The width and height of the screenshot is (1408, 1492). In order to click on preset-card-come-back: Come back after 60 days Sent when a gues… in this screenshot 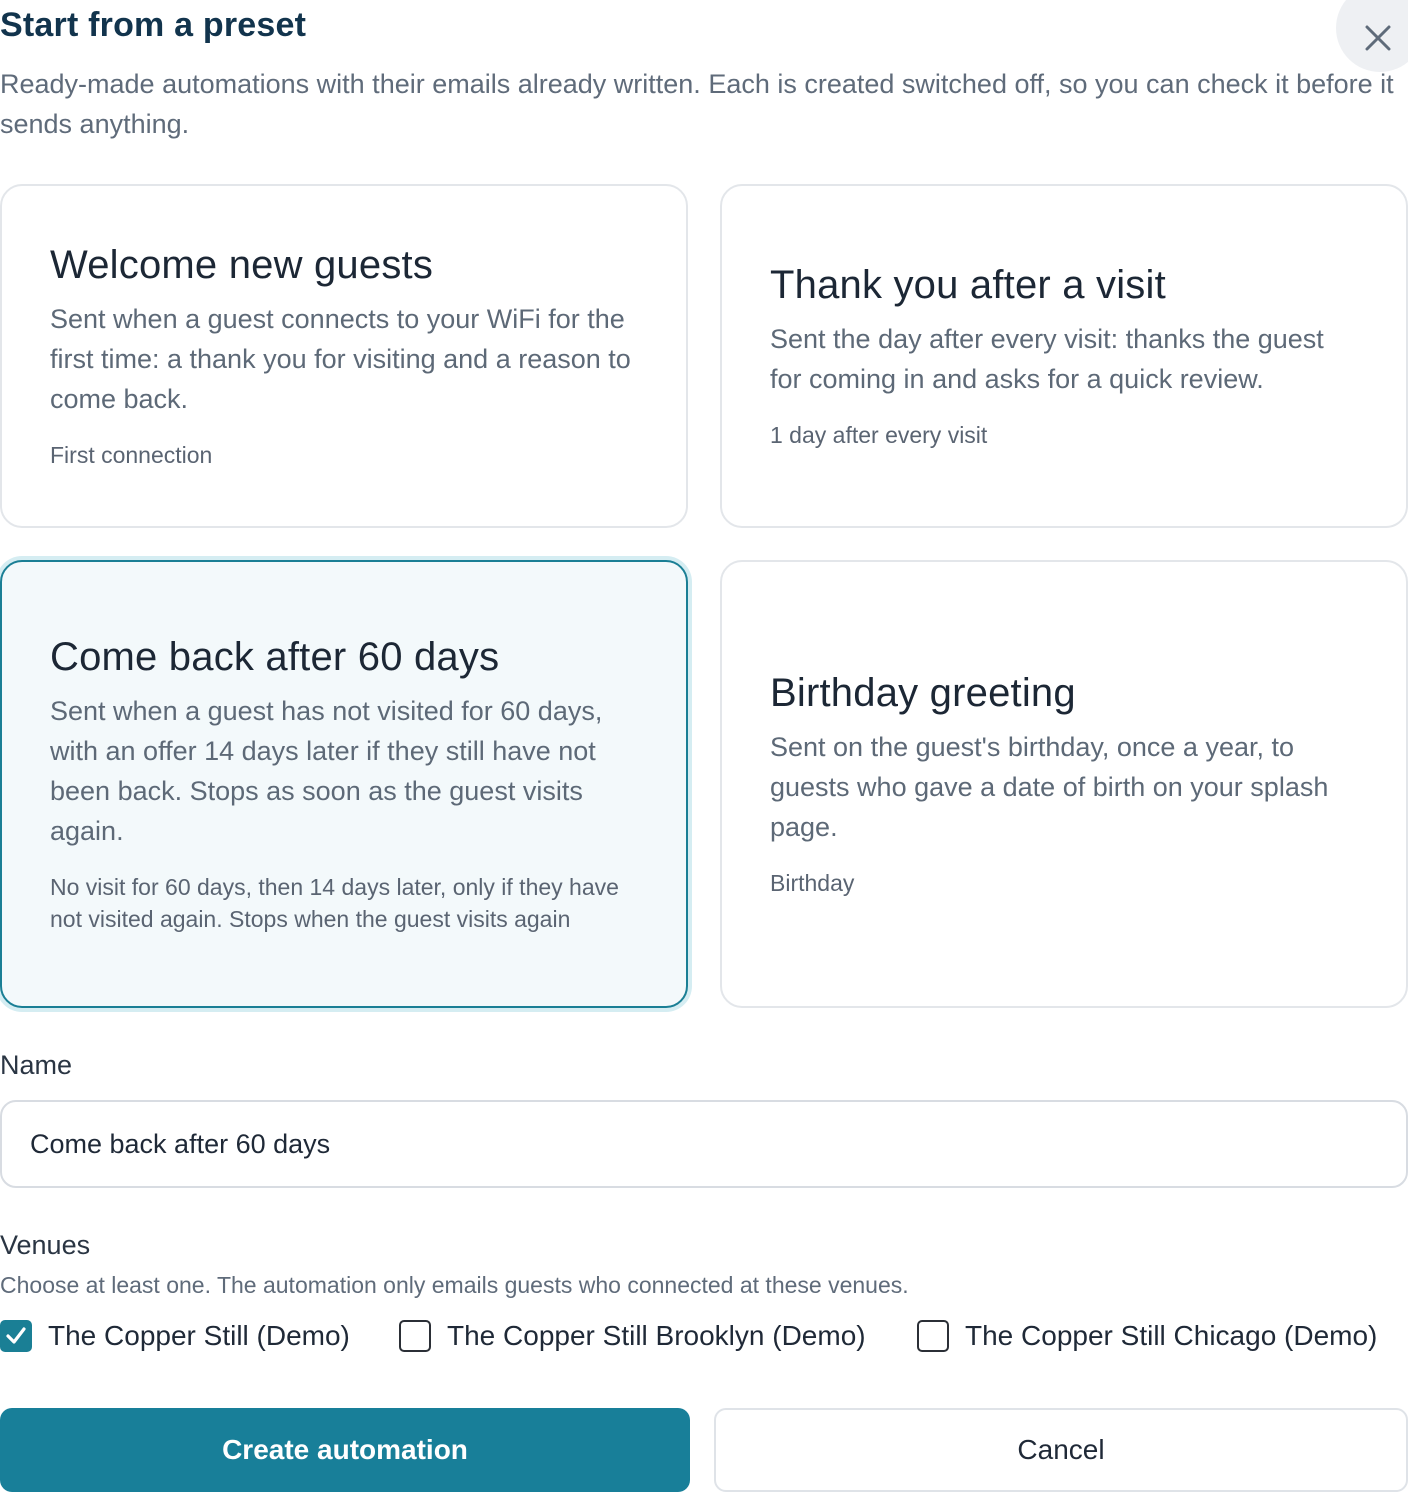, I will do `click(344, 784)`.